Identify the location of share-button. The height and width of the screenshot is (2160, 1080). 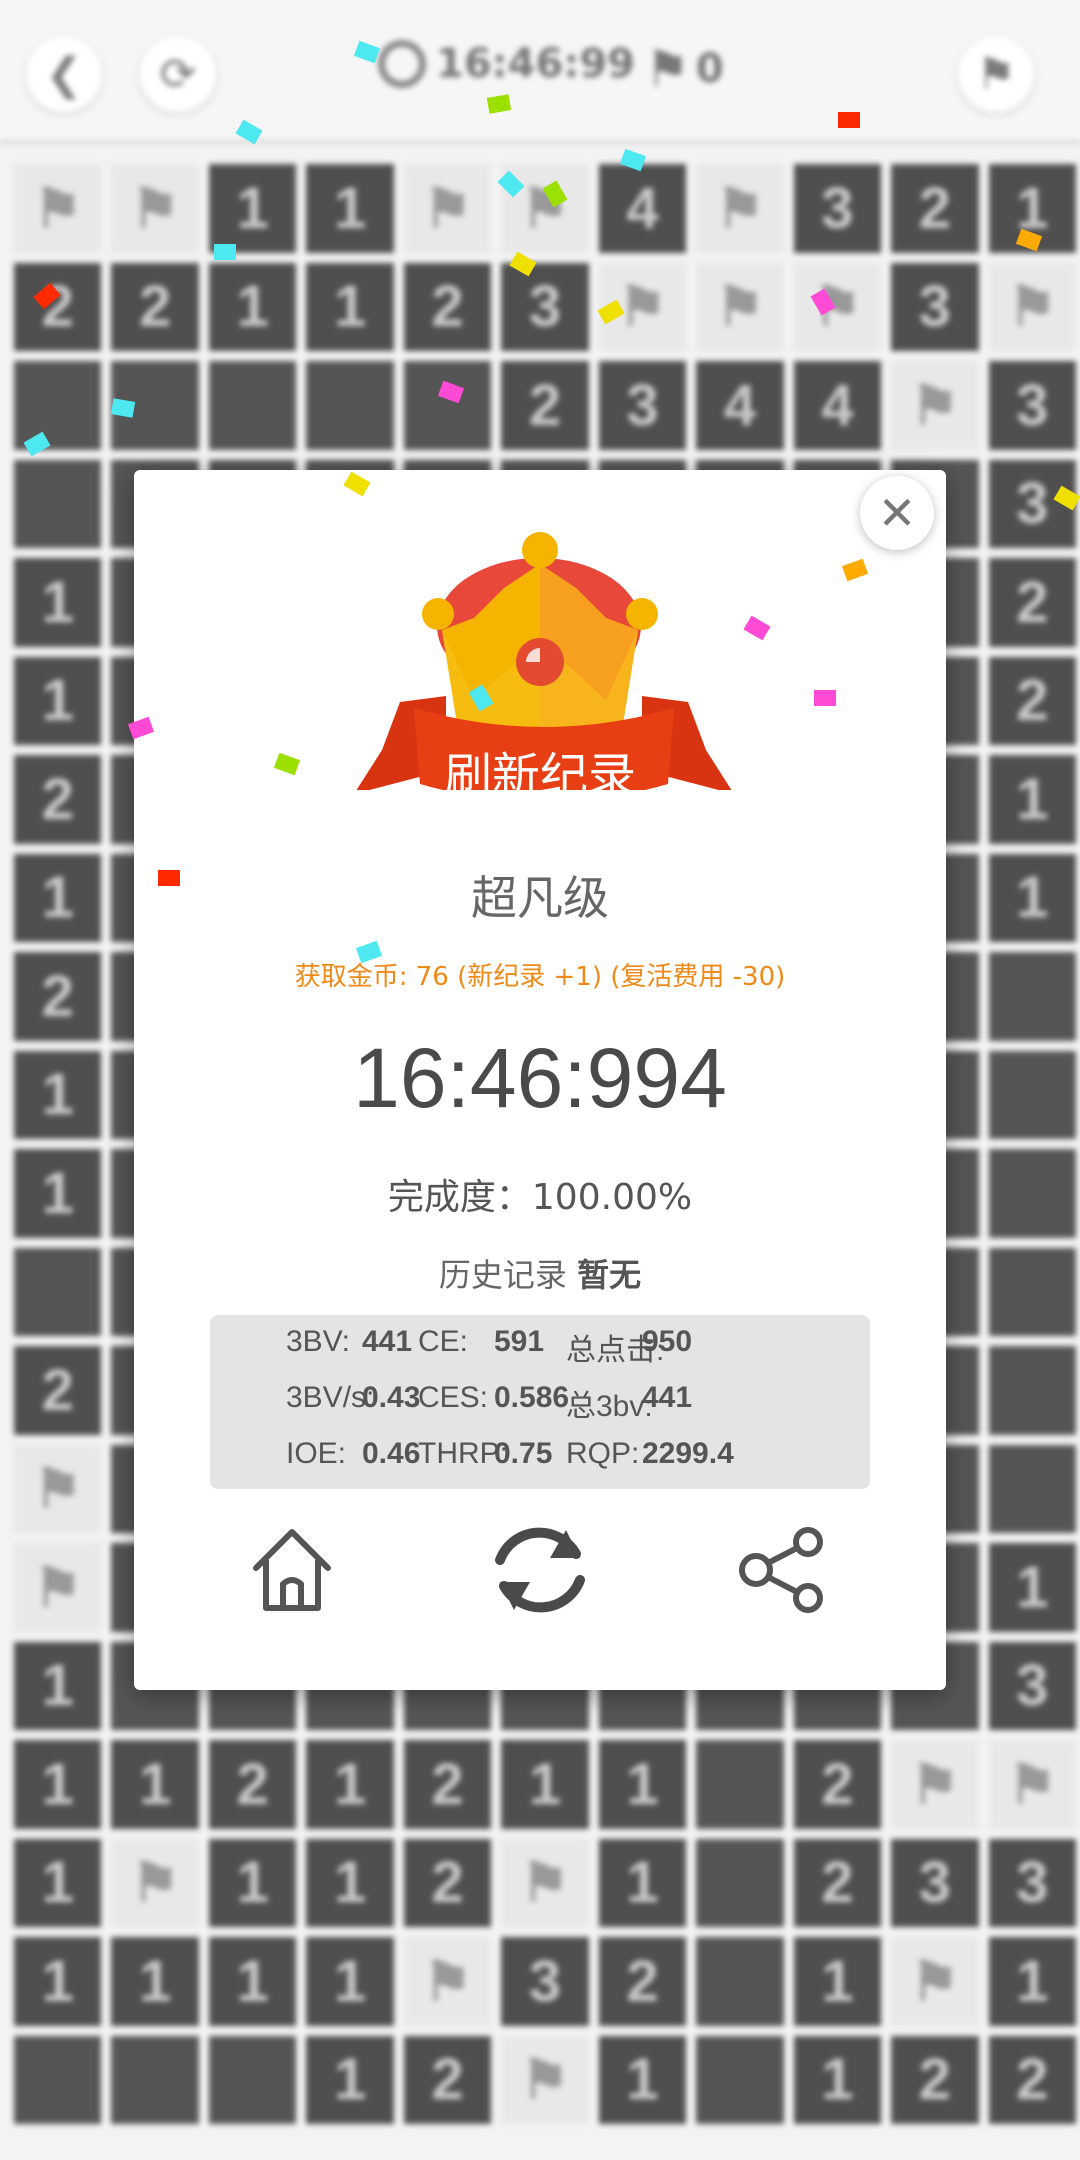
(784, 1570).